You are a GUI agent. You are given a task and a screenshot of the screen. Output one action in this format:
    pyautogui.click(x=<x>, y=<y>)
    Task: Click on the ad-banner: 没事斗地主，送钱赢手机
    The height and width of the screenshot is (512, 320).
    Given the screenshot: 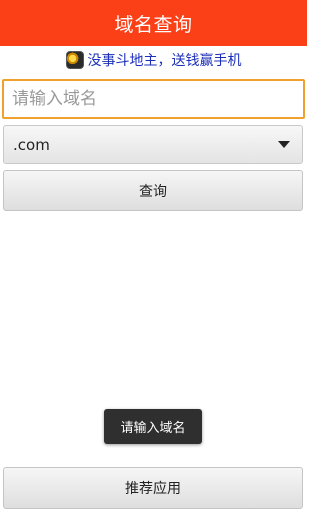 What is the action you would take?
    pyautogui.click(x=153, y=60)
    